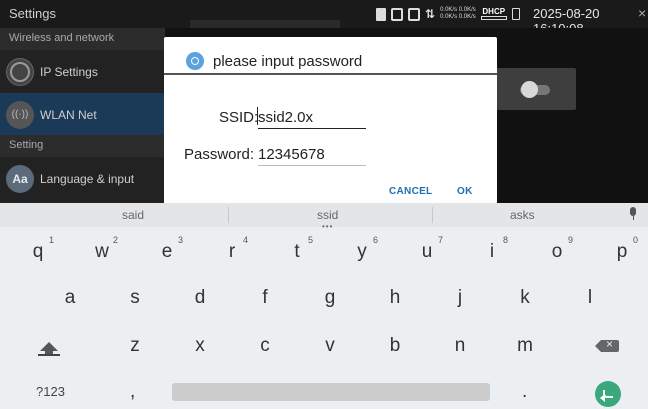 This screenshot has height=409, width=648. I want to click on space-bar, so click(331, 392).